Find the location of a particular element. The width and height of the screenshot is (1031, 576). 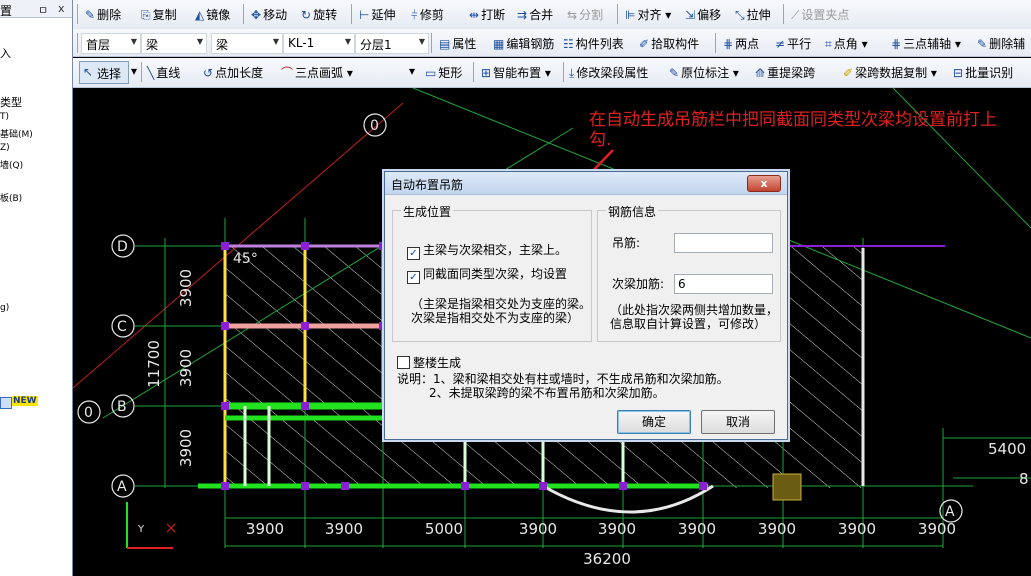

brush-icon: ✐ is located at coordinates (848, 73).